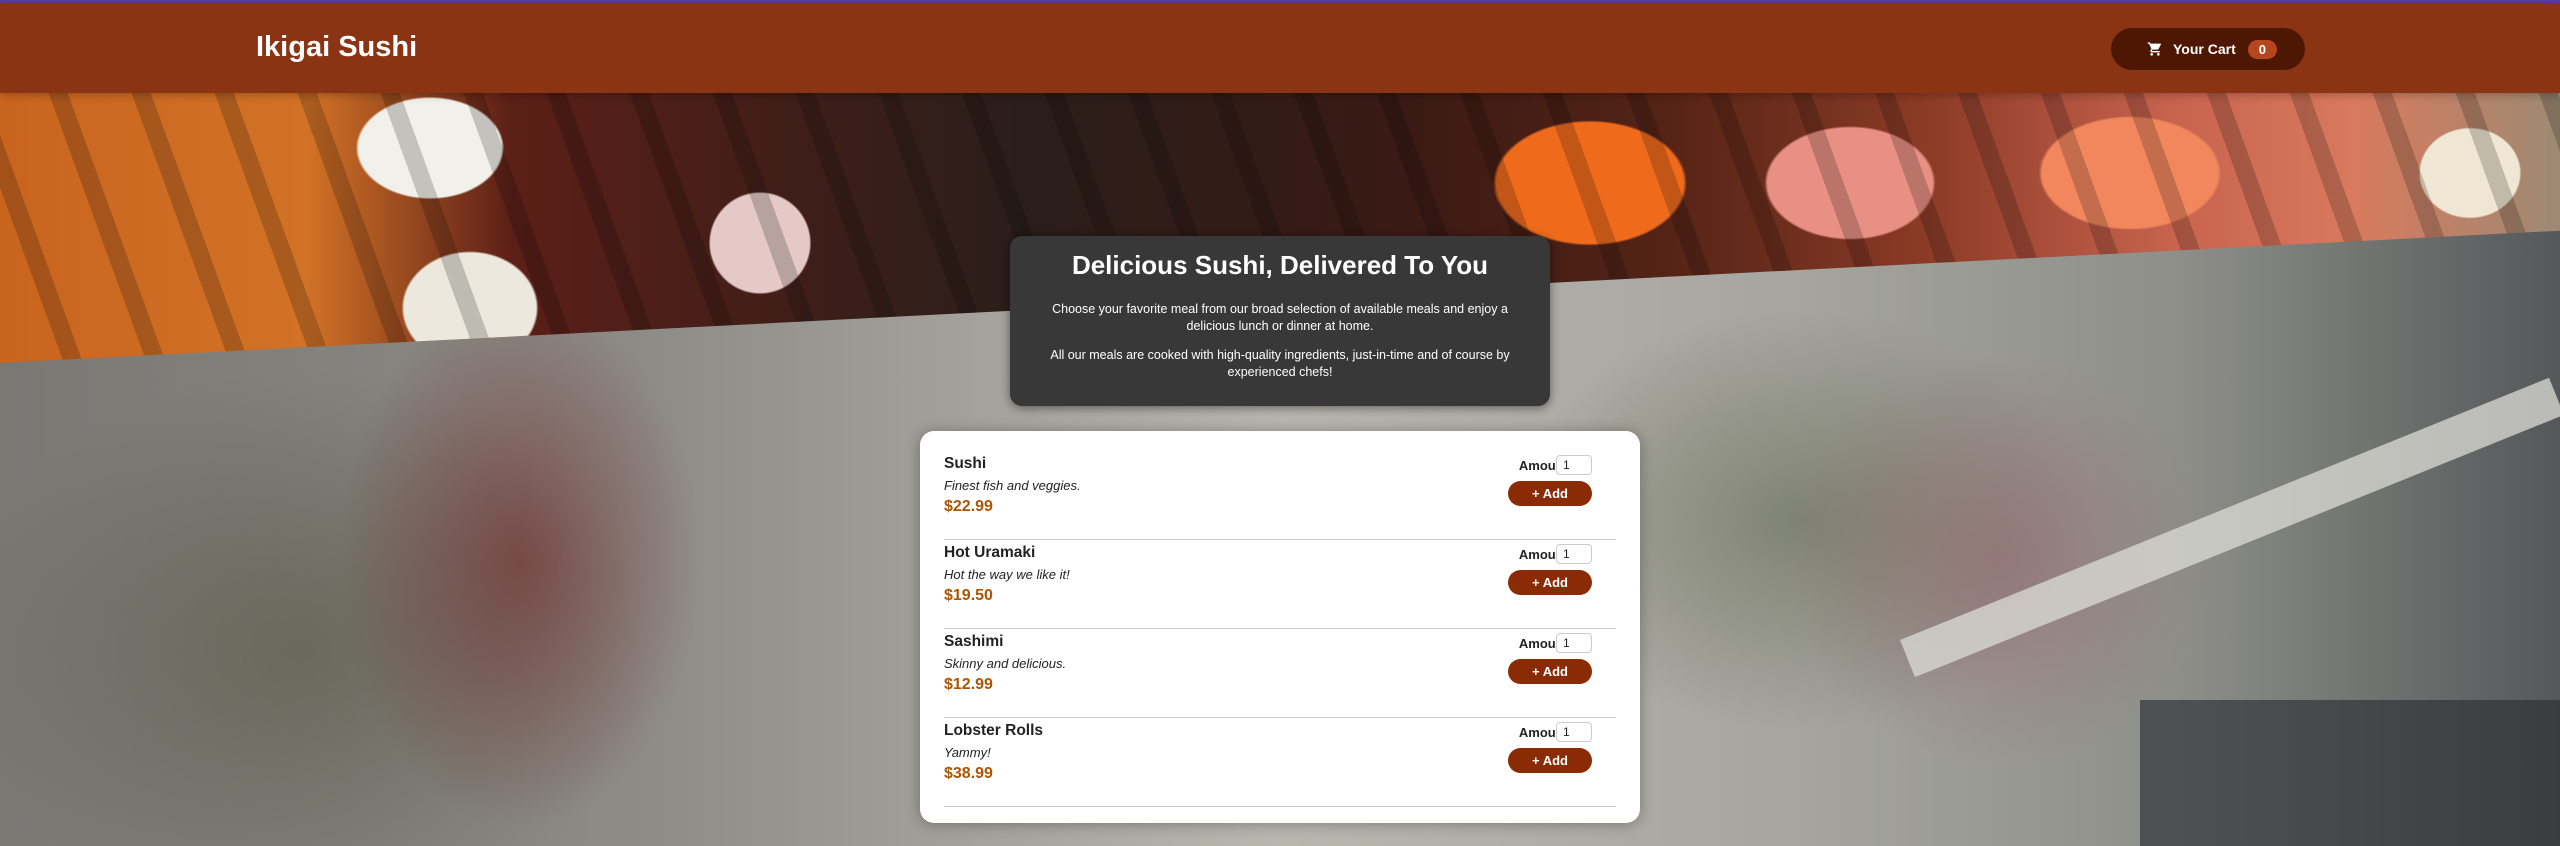 The width and height of the screenshot is (2560, 846). I want to click on cart-icon, so click(2154, 49).